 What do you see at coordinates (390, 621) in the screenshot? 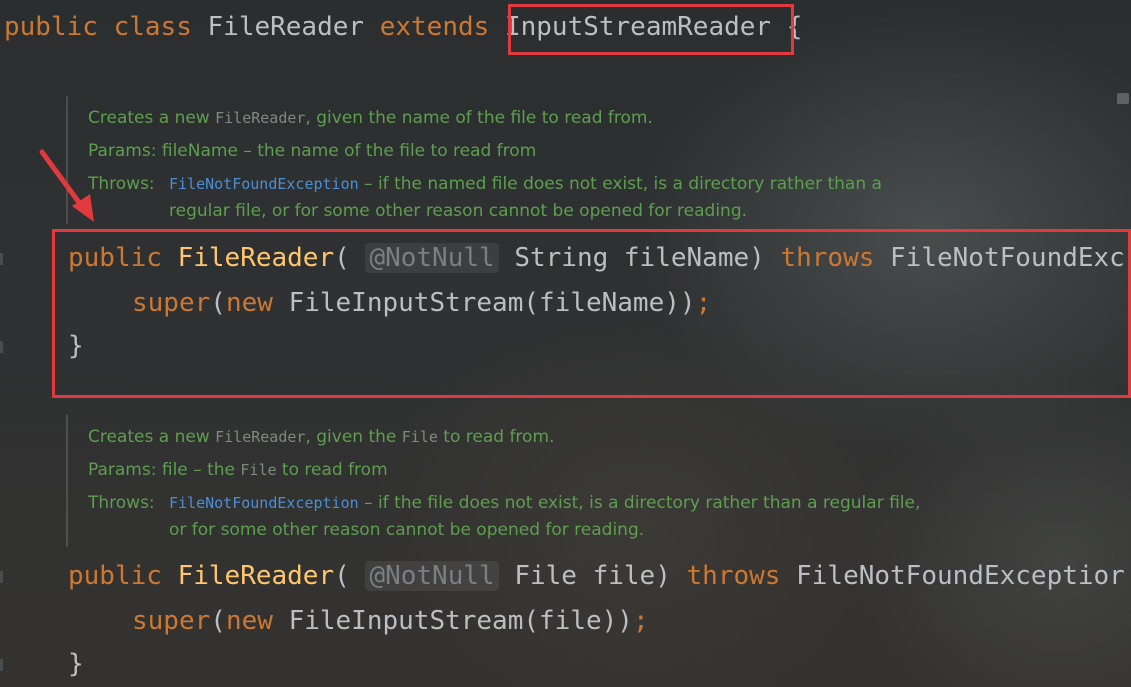
I see `constructor-body-line: super(new FileInputStream(file));` at bounding box center [390, 621].